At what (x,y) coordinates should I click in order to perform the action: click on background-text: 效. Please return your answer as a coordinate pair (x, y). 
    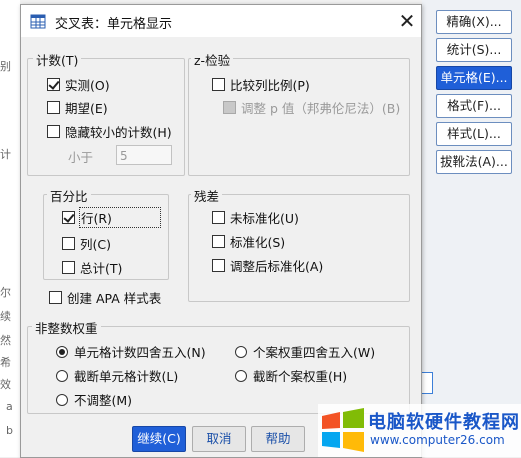
    Looking at the image, I should click on (5, 384).